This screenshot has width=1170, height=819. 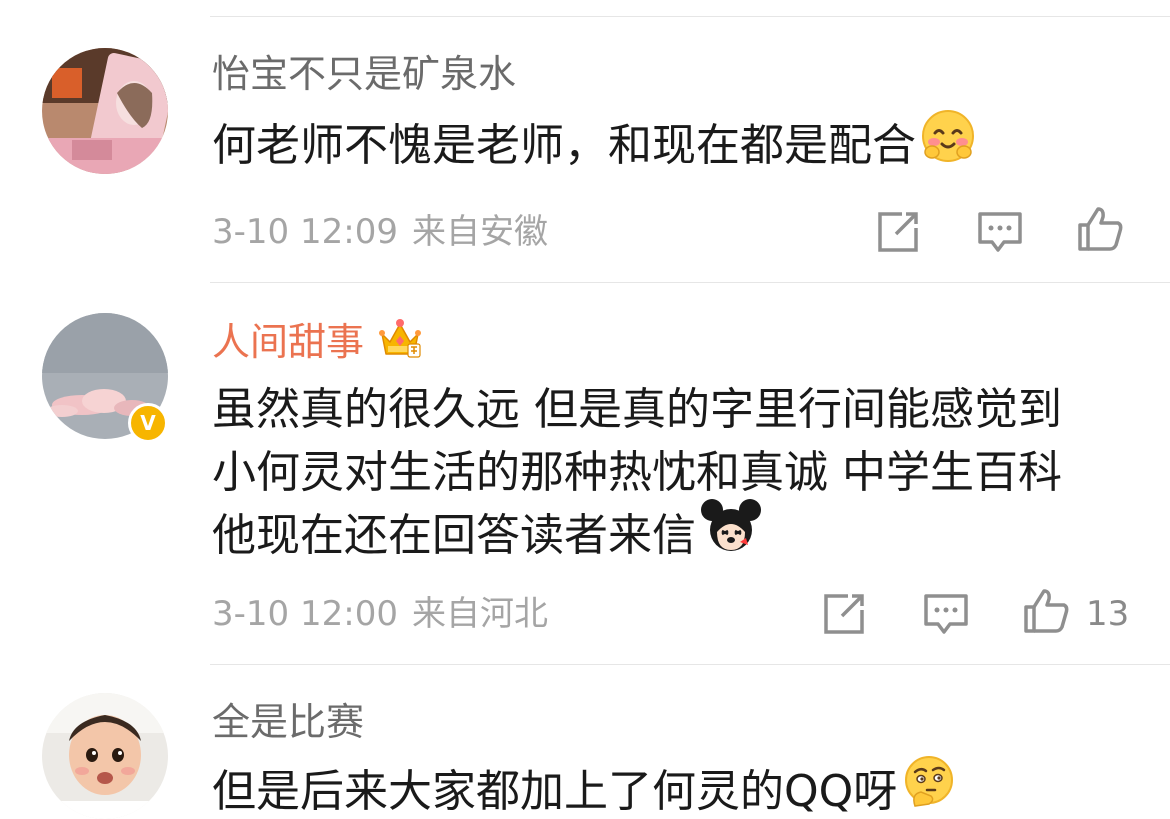 I want to click on verified-badge: V, so click(x=148, y=423).